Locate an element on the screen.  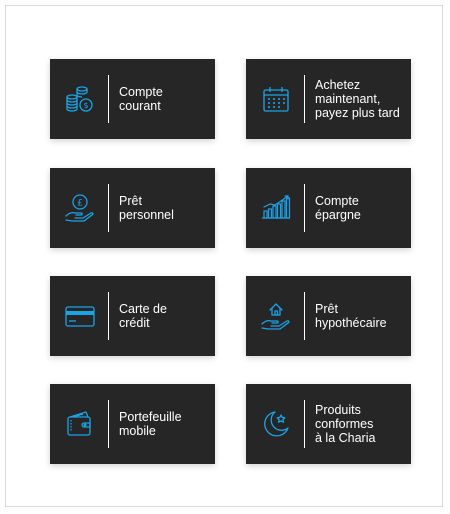
hand-pound-coin-icon: £ is located at coordinates (80, 208).